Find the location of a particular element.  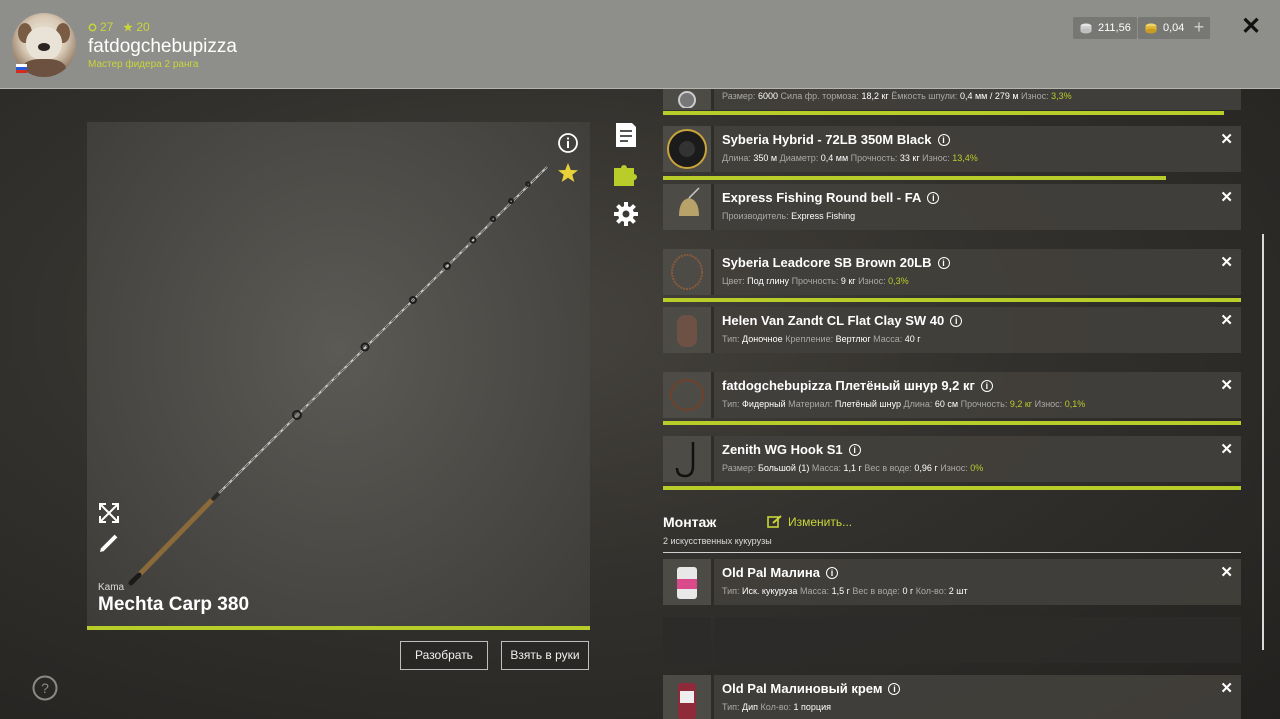

detail-value: Доночное is located at coordinates (762, 339).